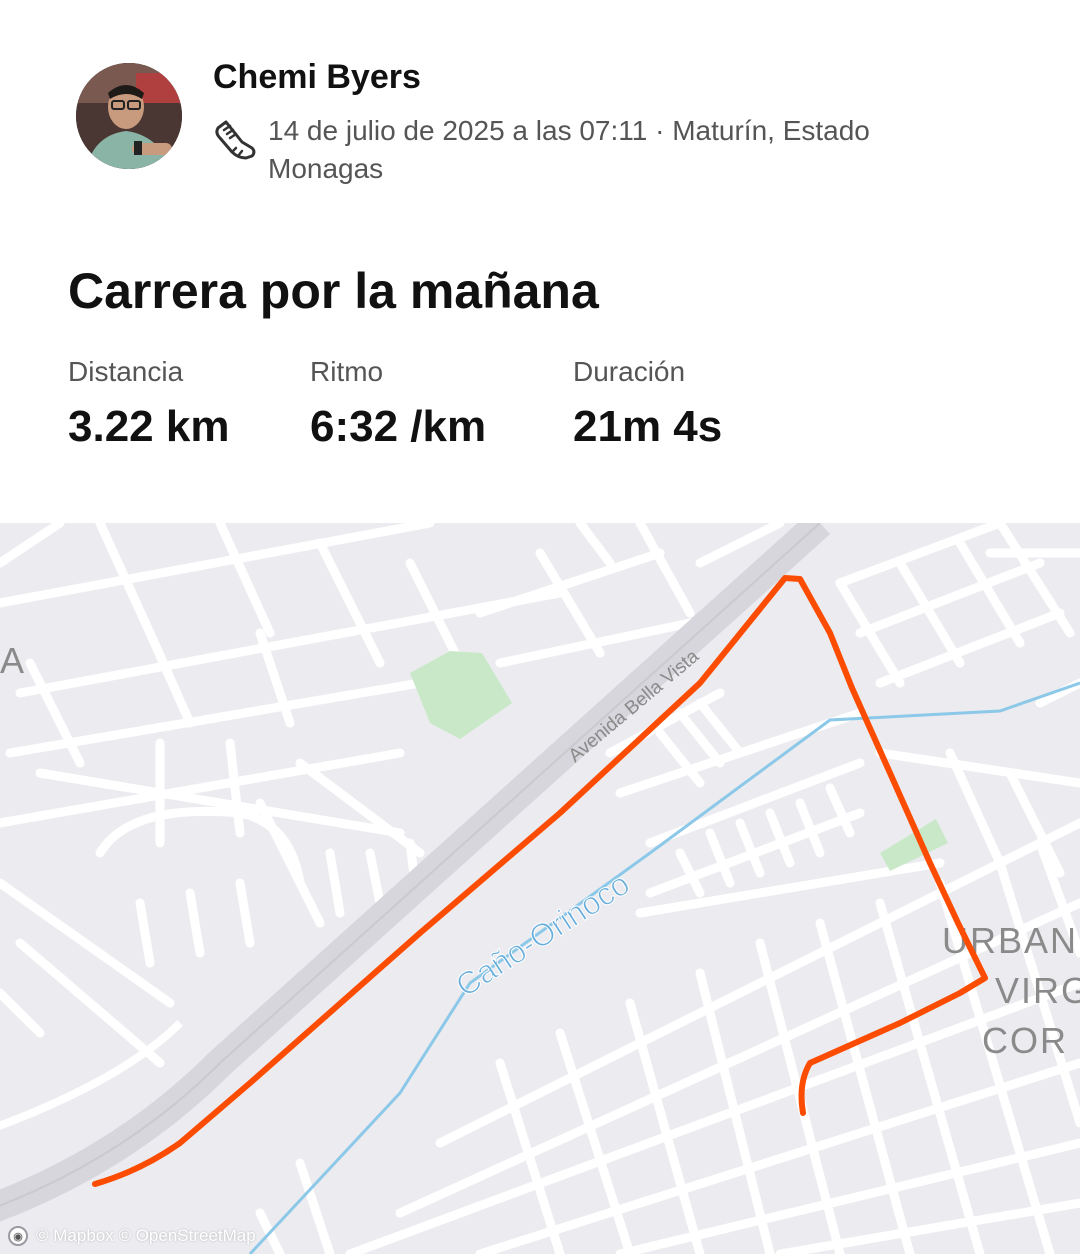 This screenshot has width=1080, height=1254. What do you see at coordinates (12, 660) in the screenshot?
I see `area-label-left: A` at bounding box center [12, 660].